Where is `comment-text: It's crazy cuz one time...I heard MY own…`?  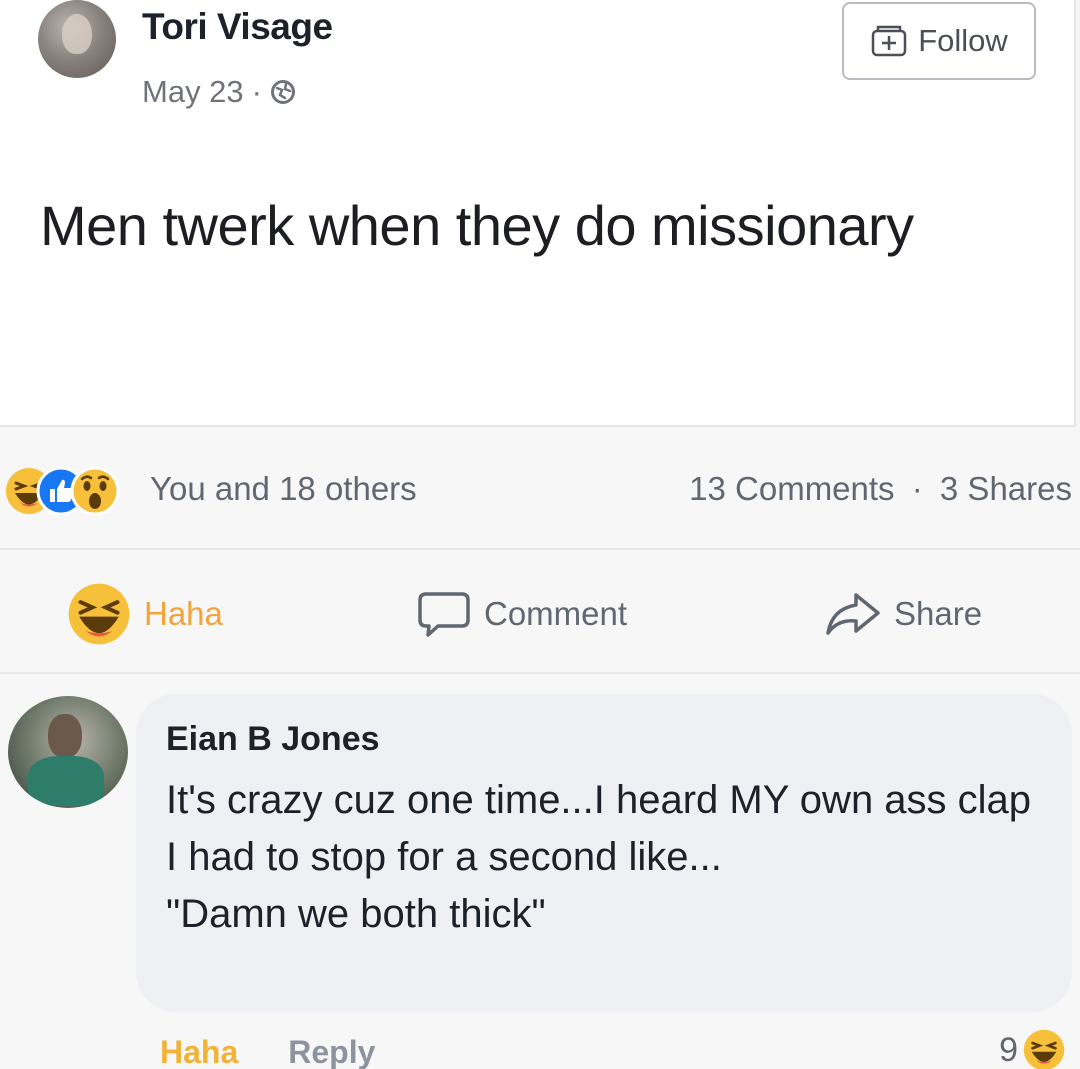
comment-text: It's crazy cuz one time...I heard MY own… is located at coordinates (599, 857).